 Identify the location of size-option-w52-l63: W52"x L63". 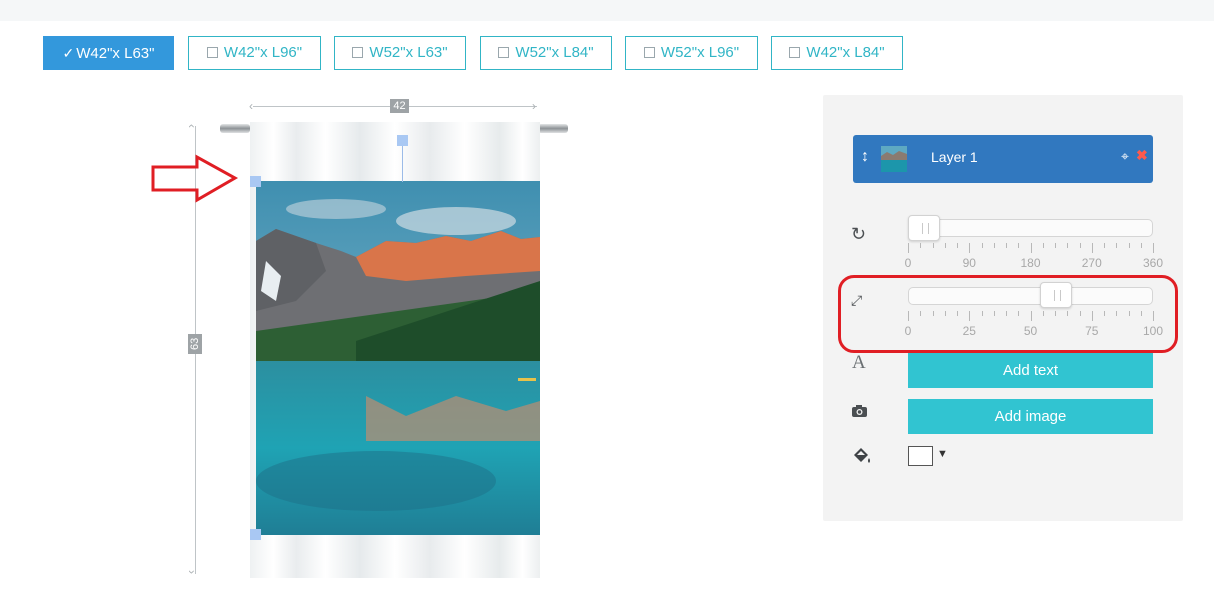
(400, 53).